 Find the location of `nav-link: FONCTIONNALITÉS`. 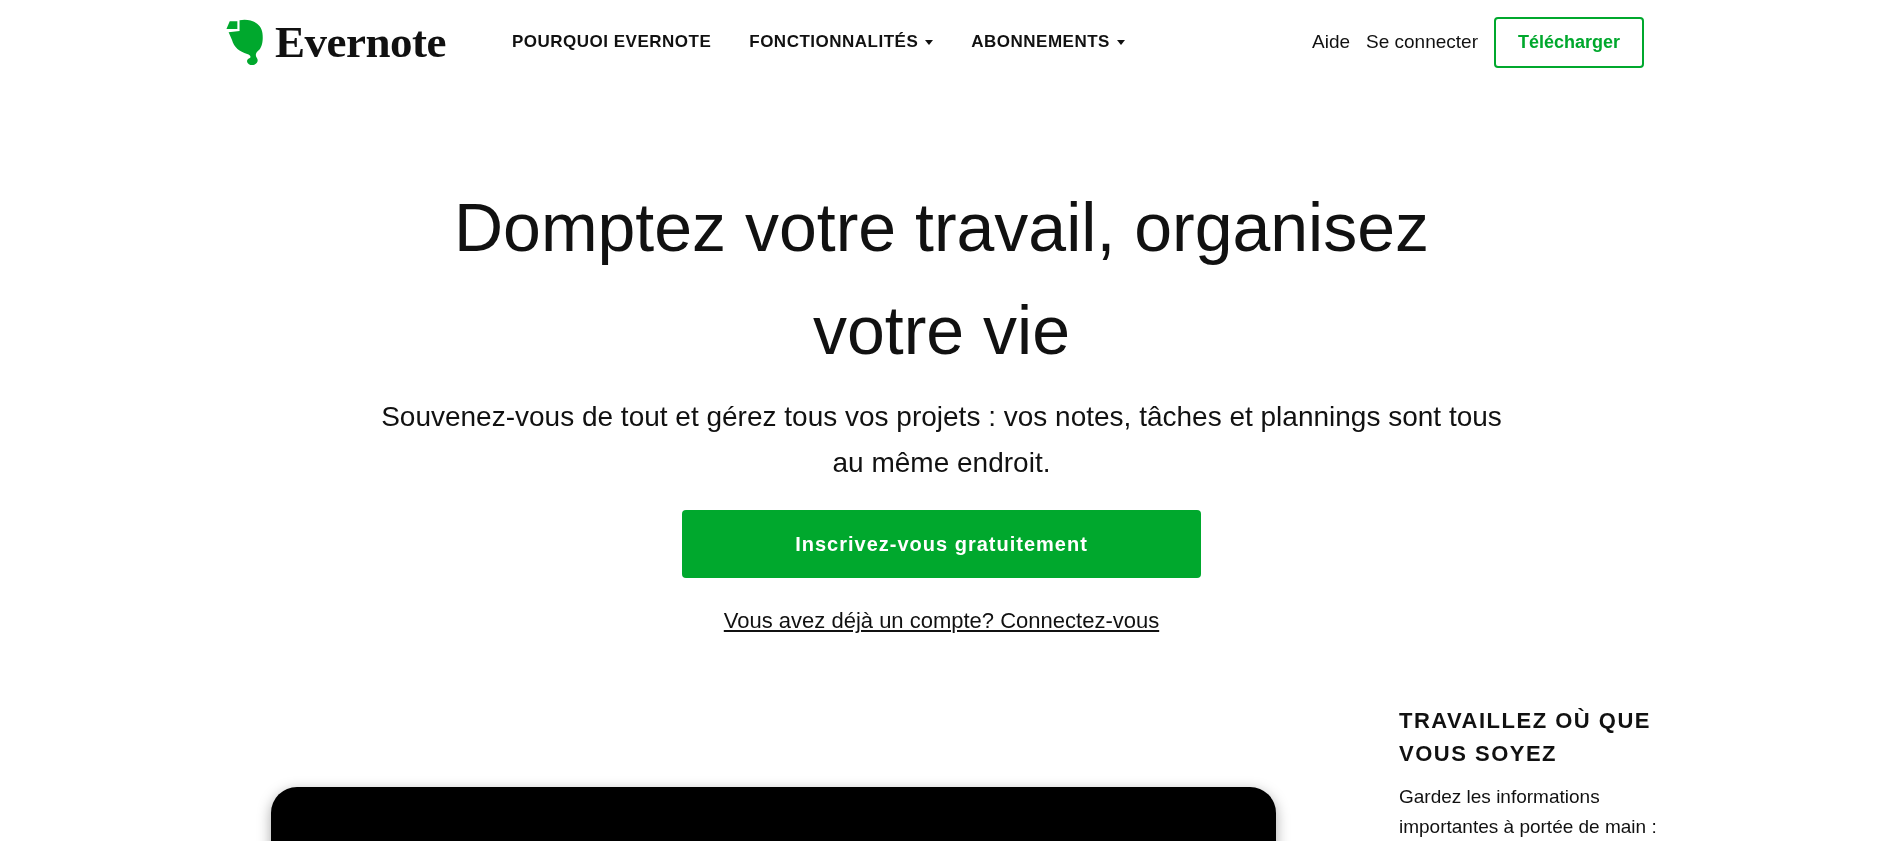

nav-link: FONCTIONNALITÉS is located at coordinates (841, 42).